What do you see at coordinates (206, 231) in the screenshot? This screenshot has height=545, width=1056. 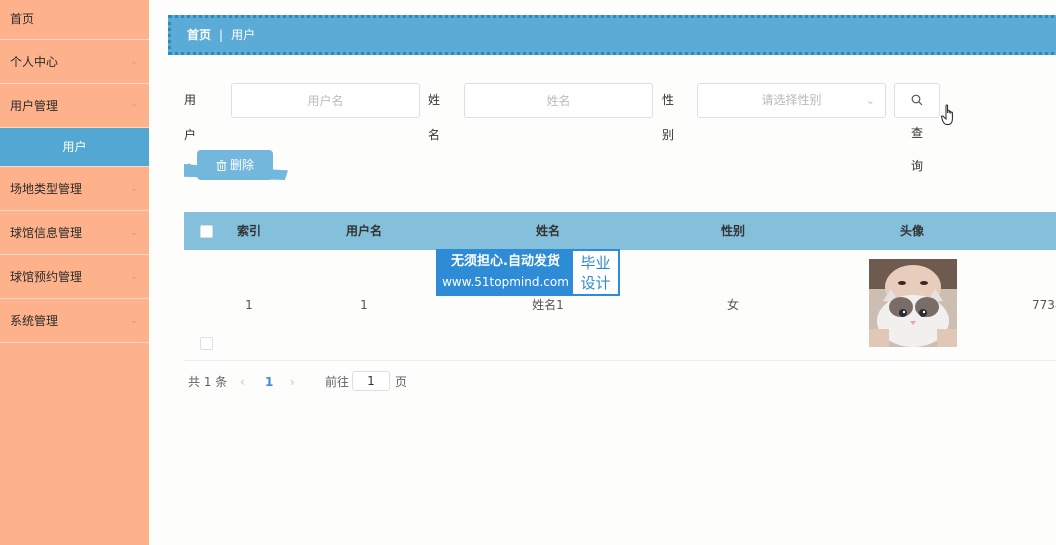 I see `select-all-checkbox` at bounding box center [206, 231].